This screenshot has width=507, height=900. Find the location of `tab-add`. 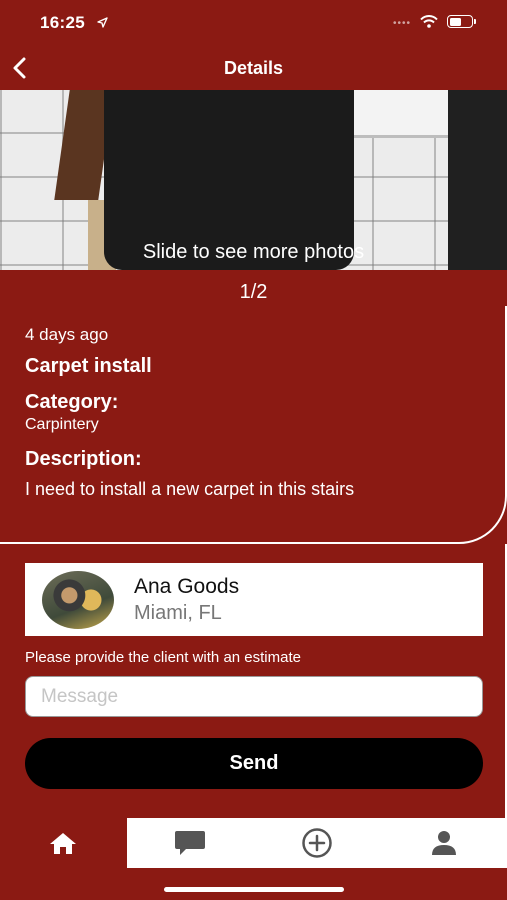

tab-add is located at coordinates (317, 843).